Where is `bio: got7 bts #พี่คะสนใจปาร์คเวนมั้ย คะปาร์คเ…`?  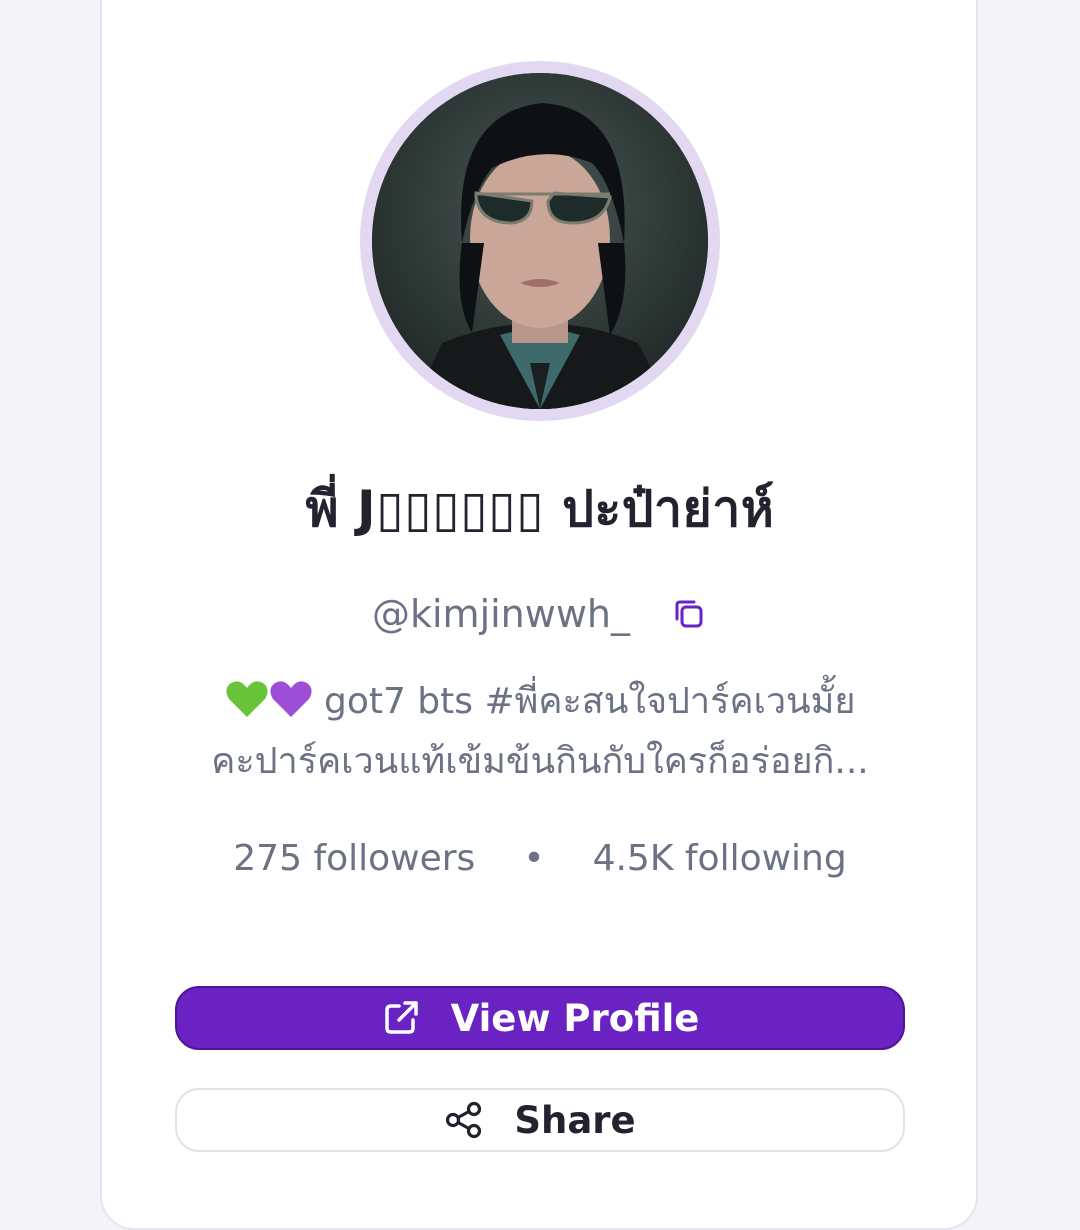
bio: got7 bts #พี่คะสนใจปาร์คเวนมั้ย คะปาร์คเ… is located at coordinates (540, 732).